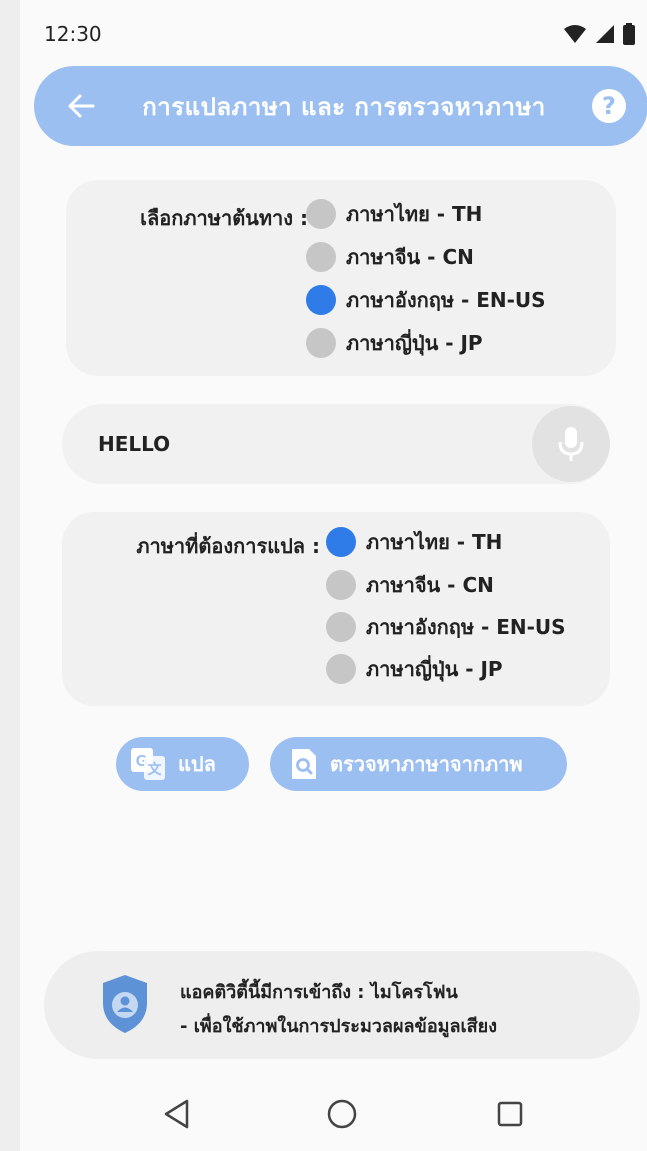 This screenshot has width=647, height=1151. Describe the element at coordinates (125, 1004) in the screenshot. I see `shield-user-icon` at that location.